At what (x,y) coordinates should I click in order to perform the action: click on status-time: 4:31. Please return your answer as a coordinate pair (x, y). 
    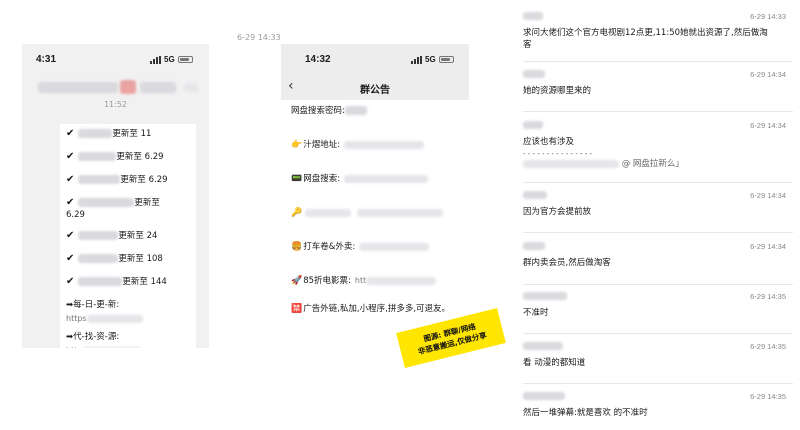
    Looking at the image, I should click on (46, 59).